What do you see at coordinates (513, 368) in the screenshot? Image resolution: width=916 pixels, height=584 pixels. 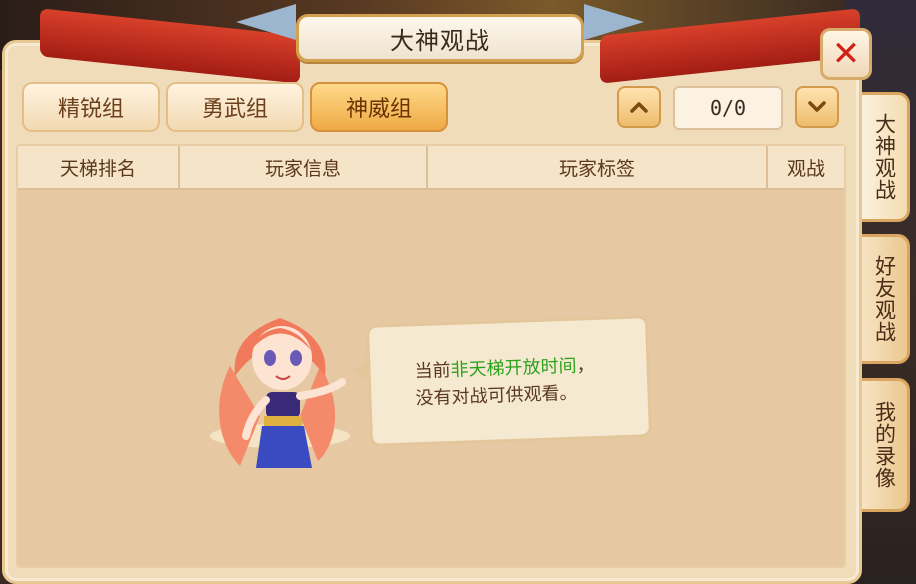 I see `message-highlight: 非天梯开放时间` at bounding box center [513, 368].